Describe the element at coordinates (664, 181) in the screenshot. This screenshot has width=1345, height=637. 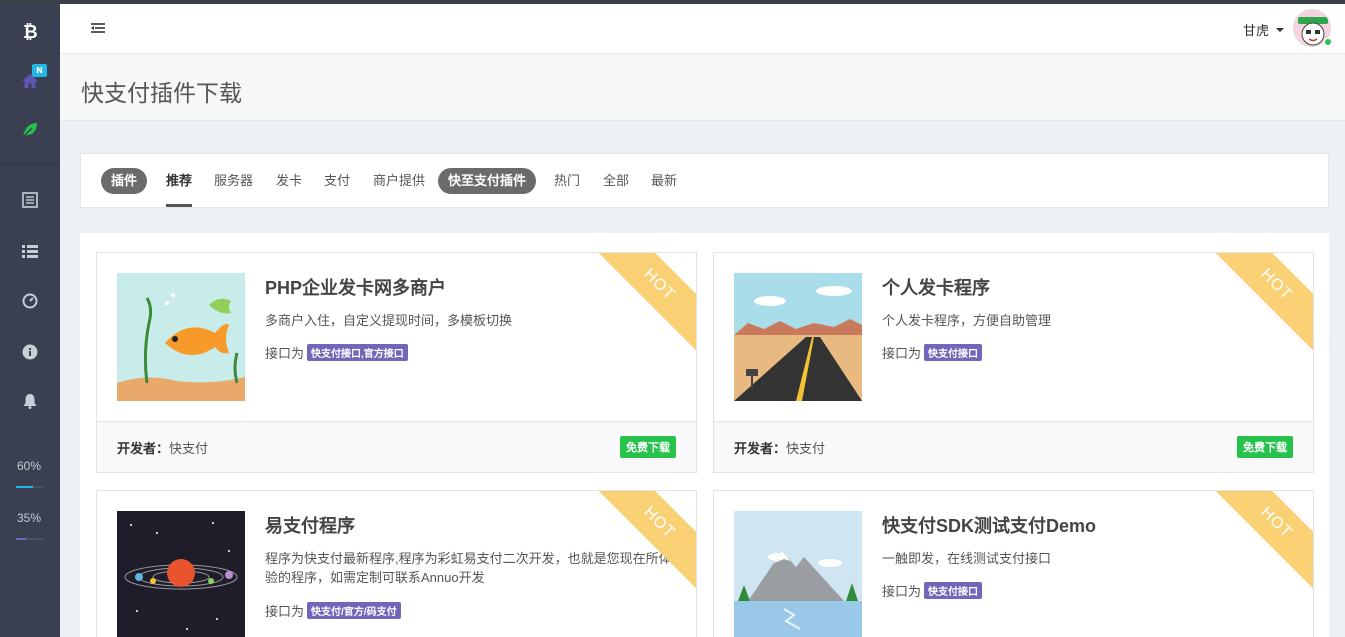
I see `tab-latest: 最新` at that location.